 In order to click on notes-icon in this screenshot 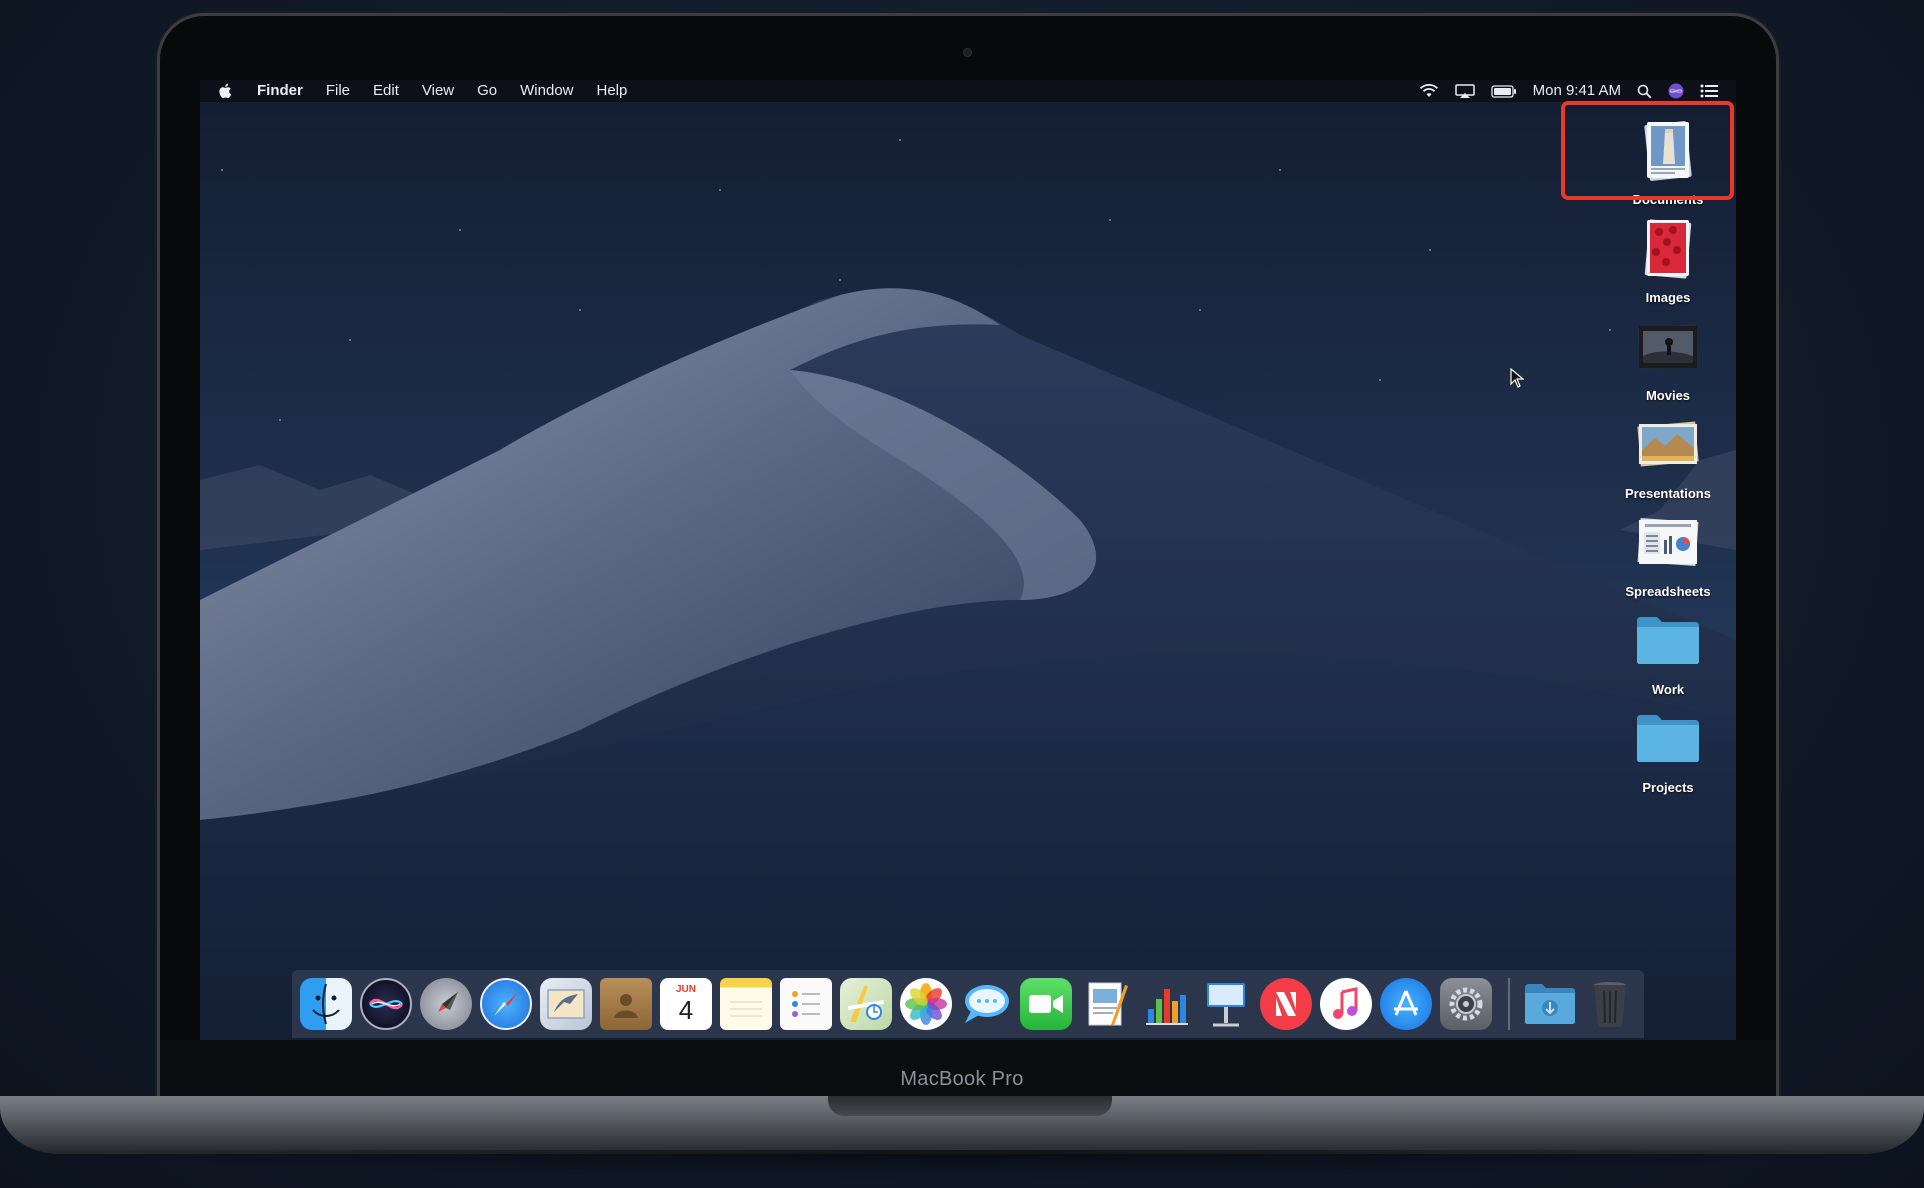, I will do `click(746, 1004)`.